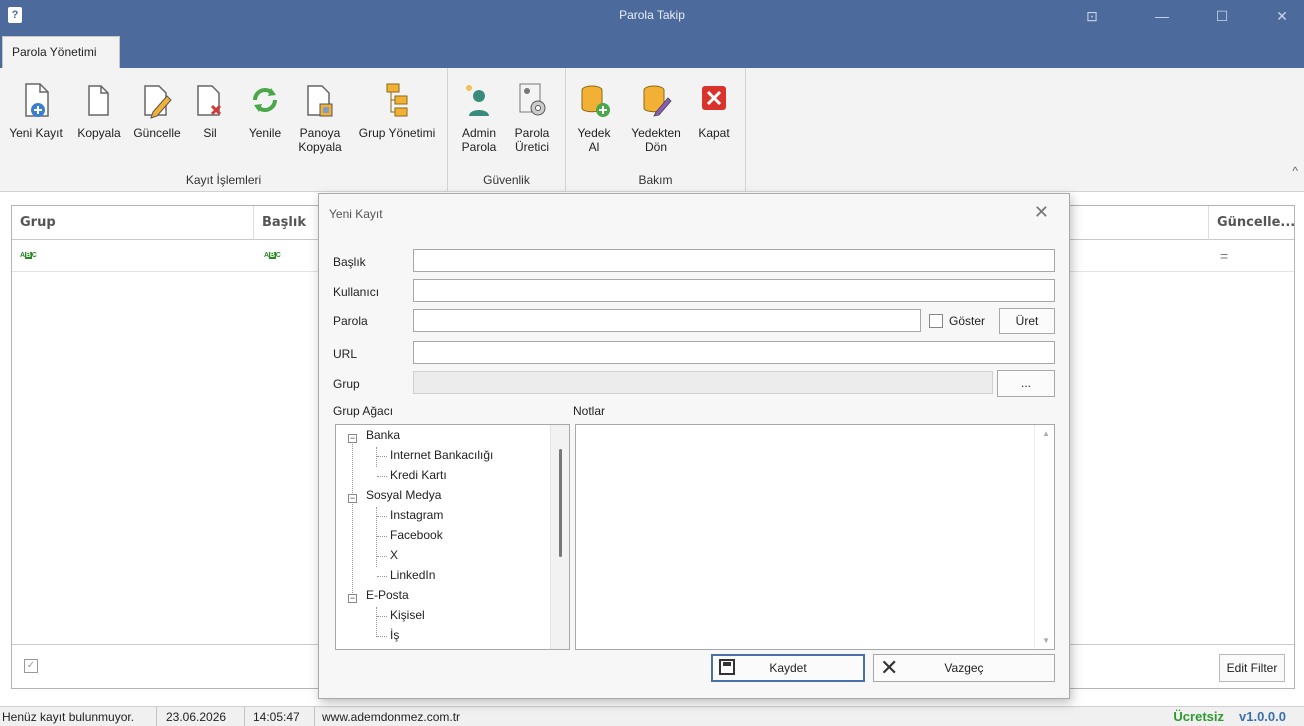  I want to click on tree-node-kisisel: Kişisel, so click(407, 615).